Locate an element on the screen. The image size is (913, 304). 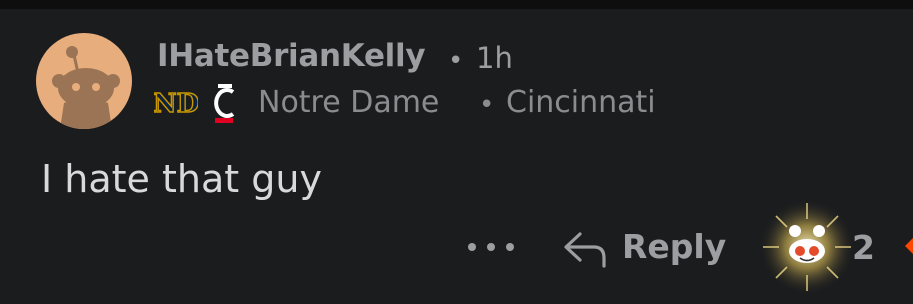
more-options-button is located at coordinates (491, 247).